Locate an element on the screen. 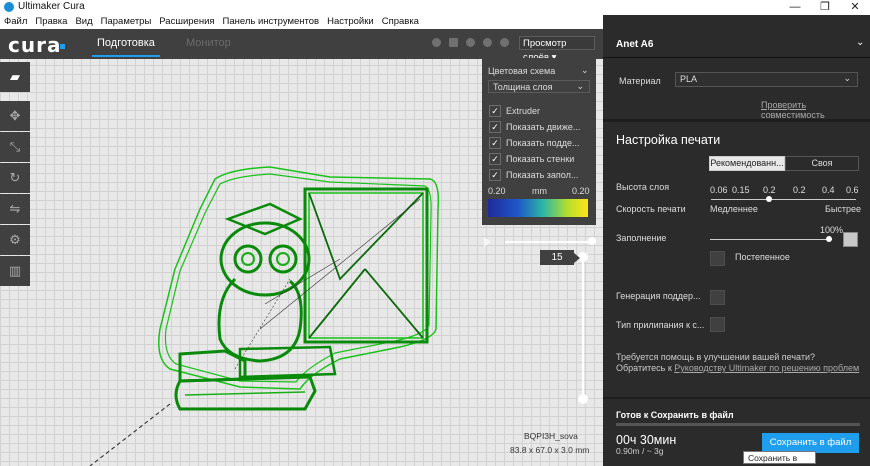 This screenshot has height=466, width=870. left-toolbar: ▰ ✥ ⤡ ↻ ⇋ ⚙ ▥ is located at coordinates (15, 174).